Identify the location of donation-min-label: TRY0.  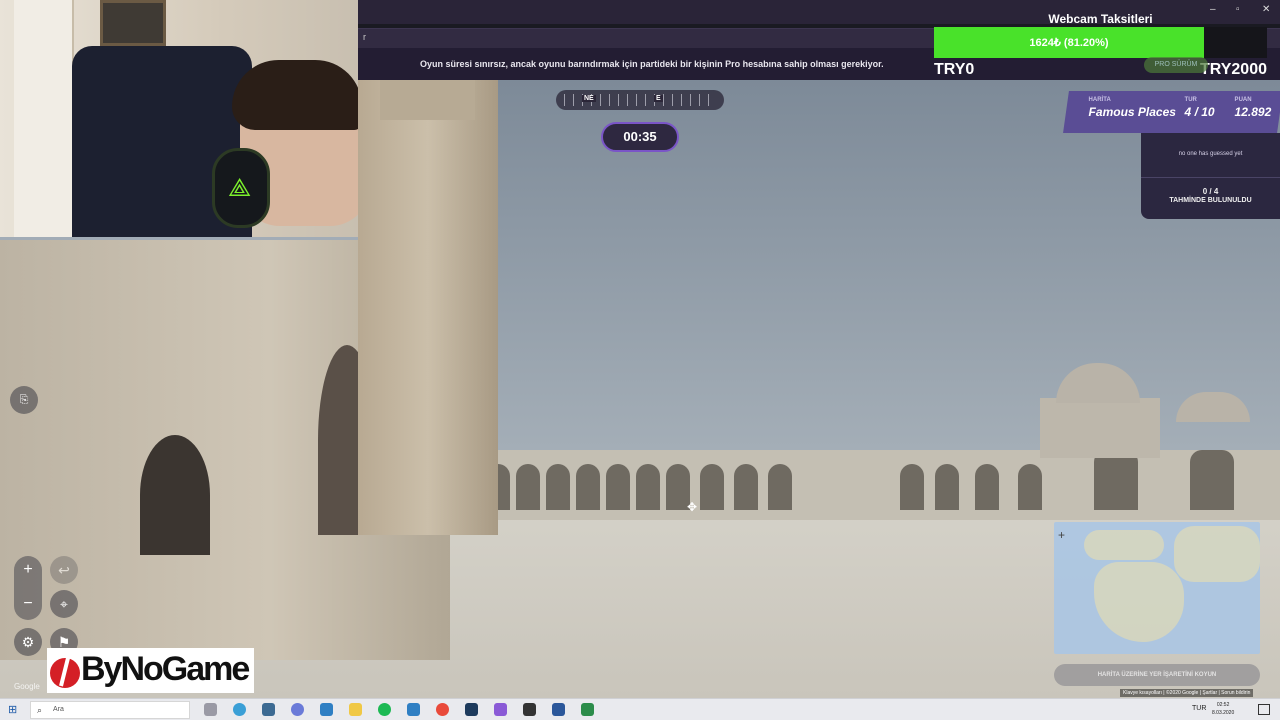
(954, 69).